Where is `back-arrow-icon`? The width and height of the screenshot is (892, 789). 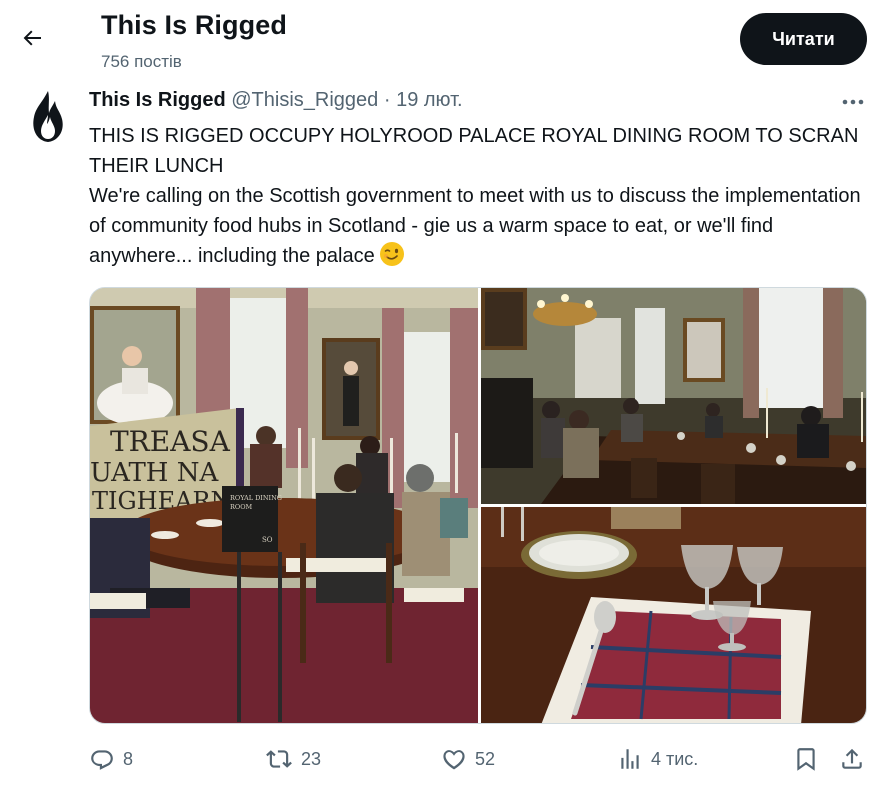 back-arrow-icon is located at coordinates (32, 38).